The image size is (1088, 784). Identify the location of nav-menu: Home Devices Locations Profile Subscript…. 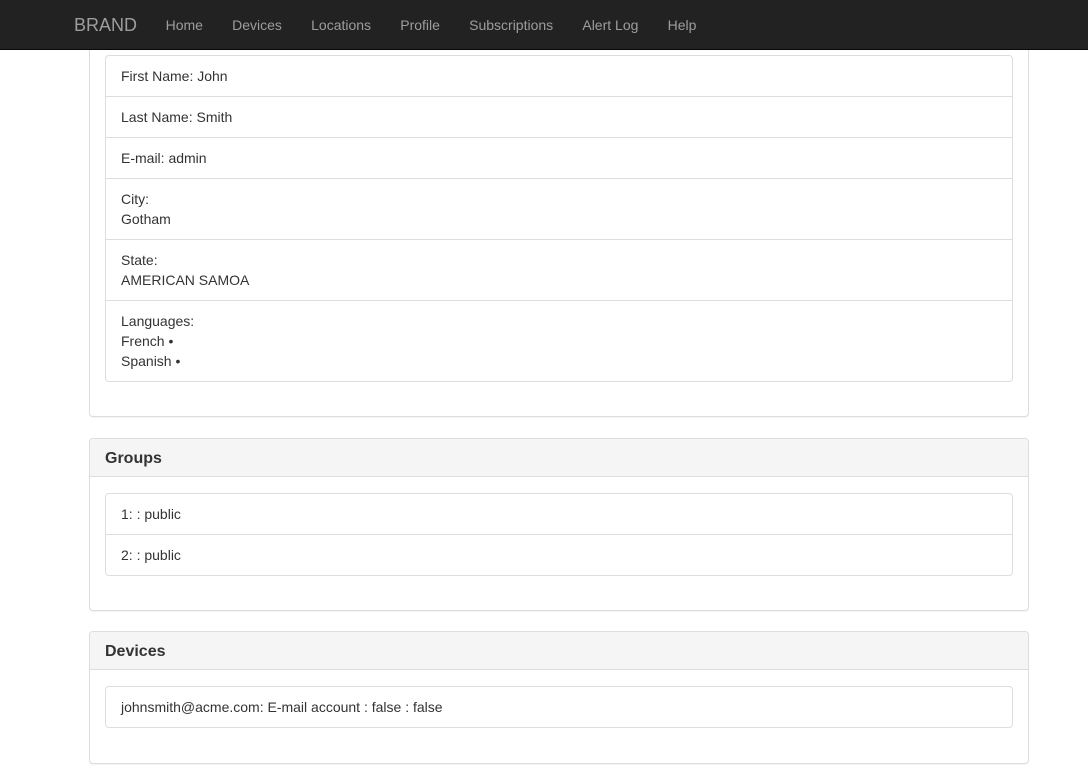
(431, 25).